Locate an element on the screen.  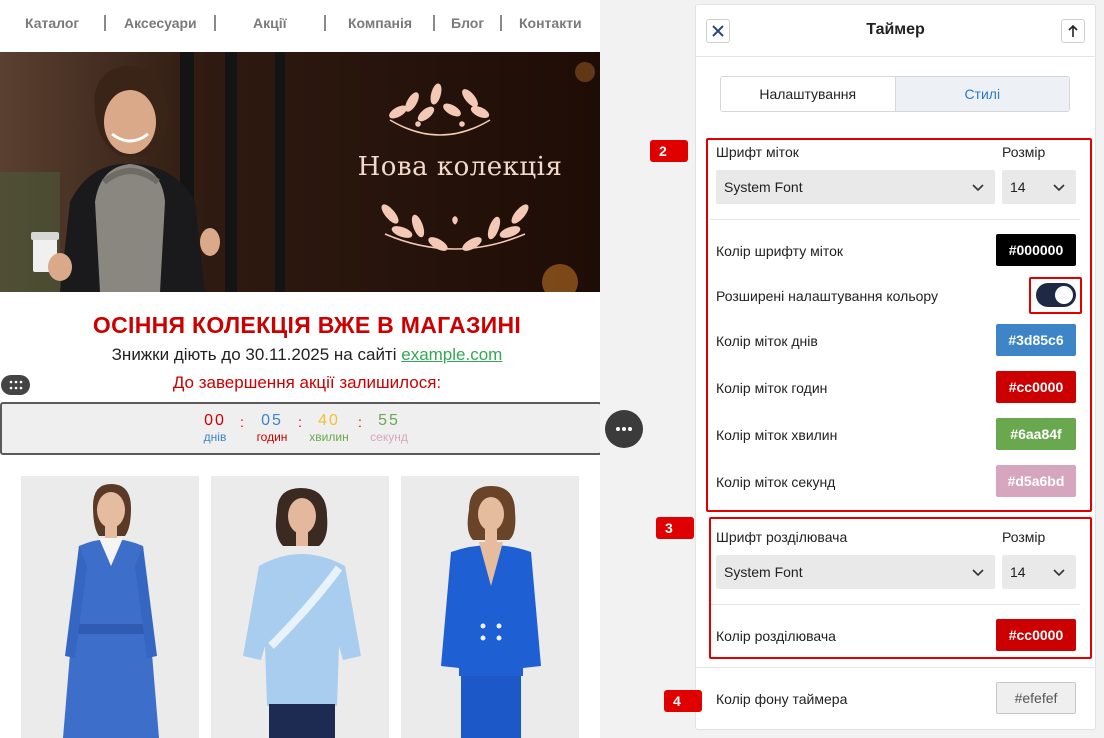
product-image-blue-suit is located at coordinates (490, 607).